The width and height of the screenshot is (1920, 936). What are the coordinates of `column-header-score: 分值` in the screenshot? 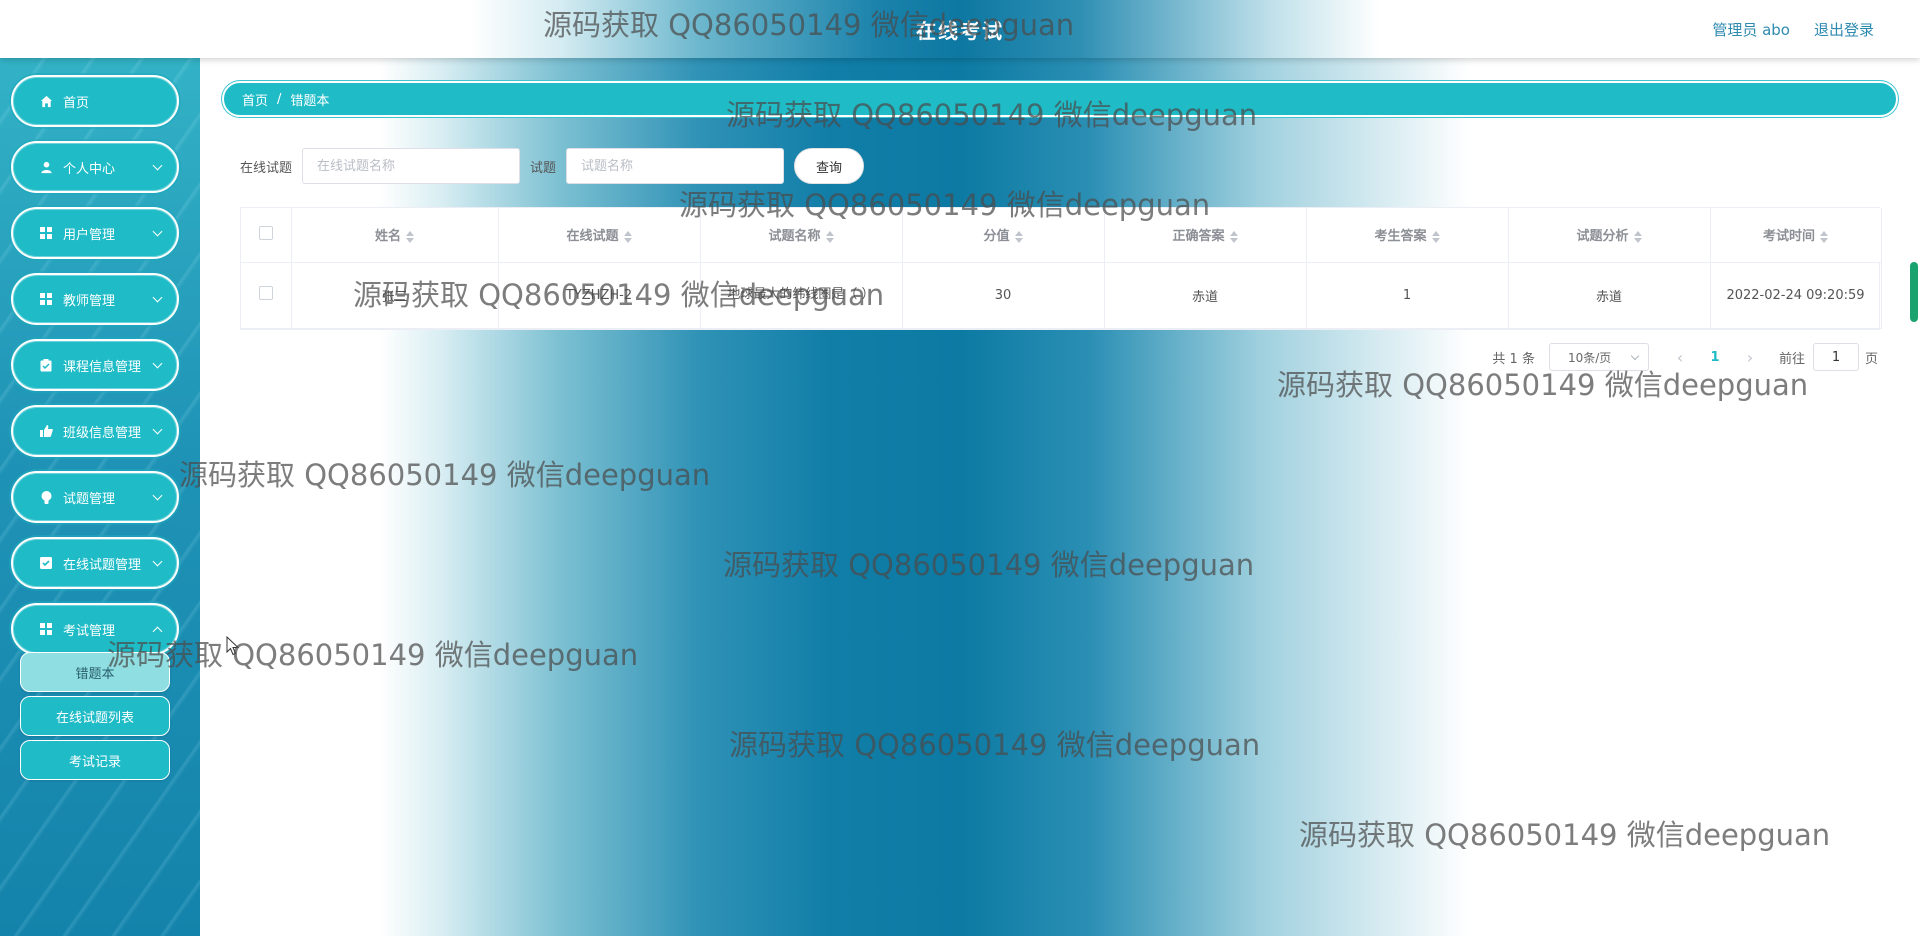 It's located at (1003, 235).